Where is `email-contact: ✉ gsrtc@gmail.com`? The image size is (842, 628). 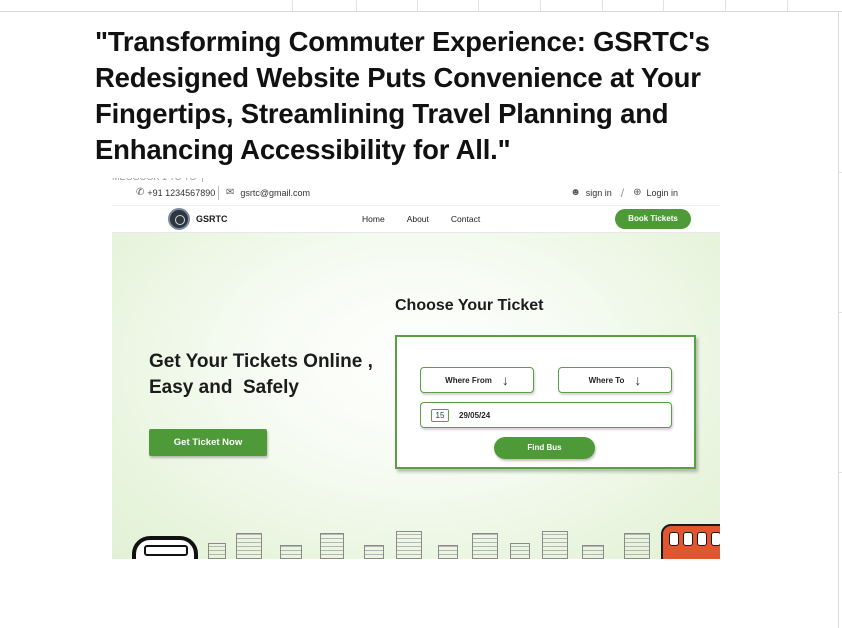
email-contact: ✉ gsrtc@gmail.com is located at coordinates (268, 193).